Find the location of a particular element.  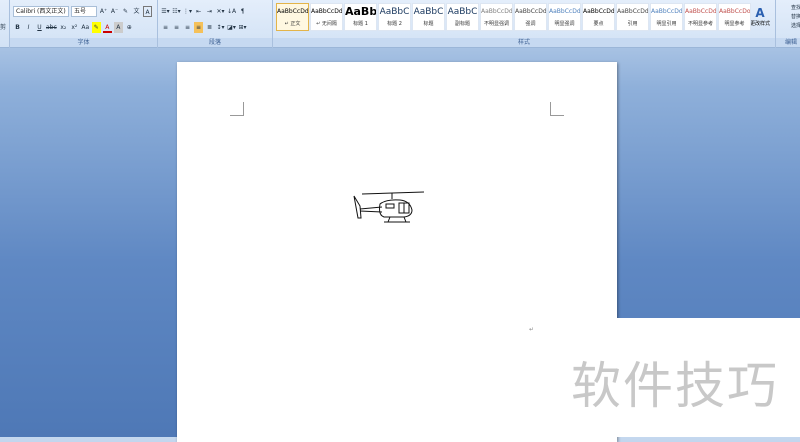

shrink-font-button: A⁻ is located at coordinates (114, 11).